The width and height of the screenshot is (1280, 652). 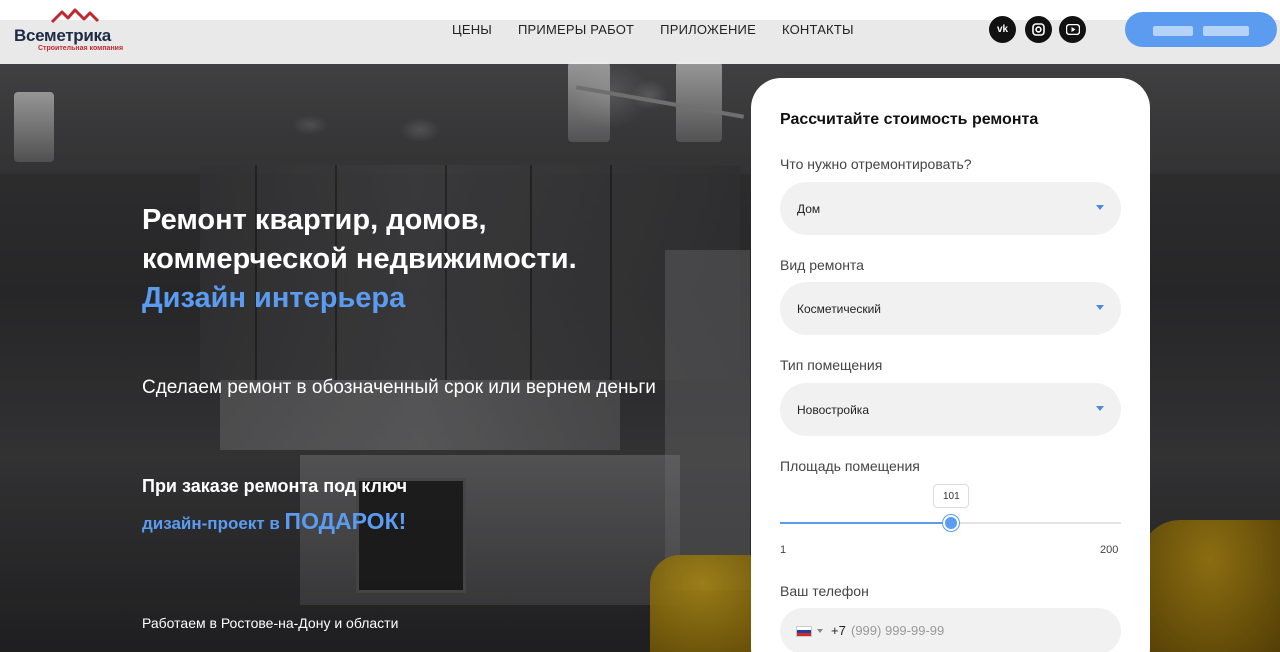 What do you see at coordinates (951, 496) in the screenshot?
I see `area-value-tooltip: 101` at bounding box center [951, 496].